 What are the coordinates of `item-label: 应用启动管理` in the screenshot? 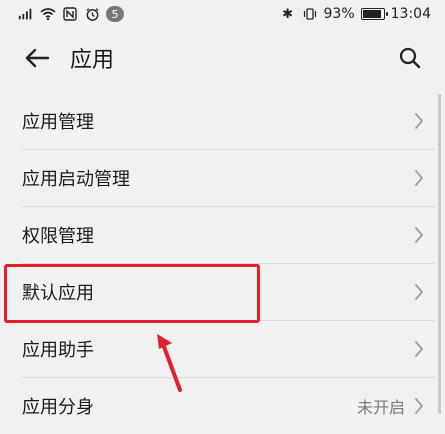 It's located at (76, 179).